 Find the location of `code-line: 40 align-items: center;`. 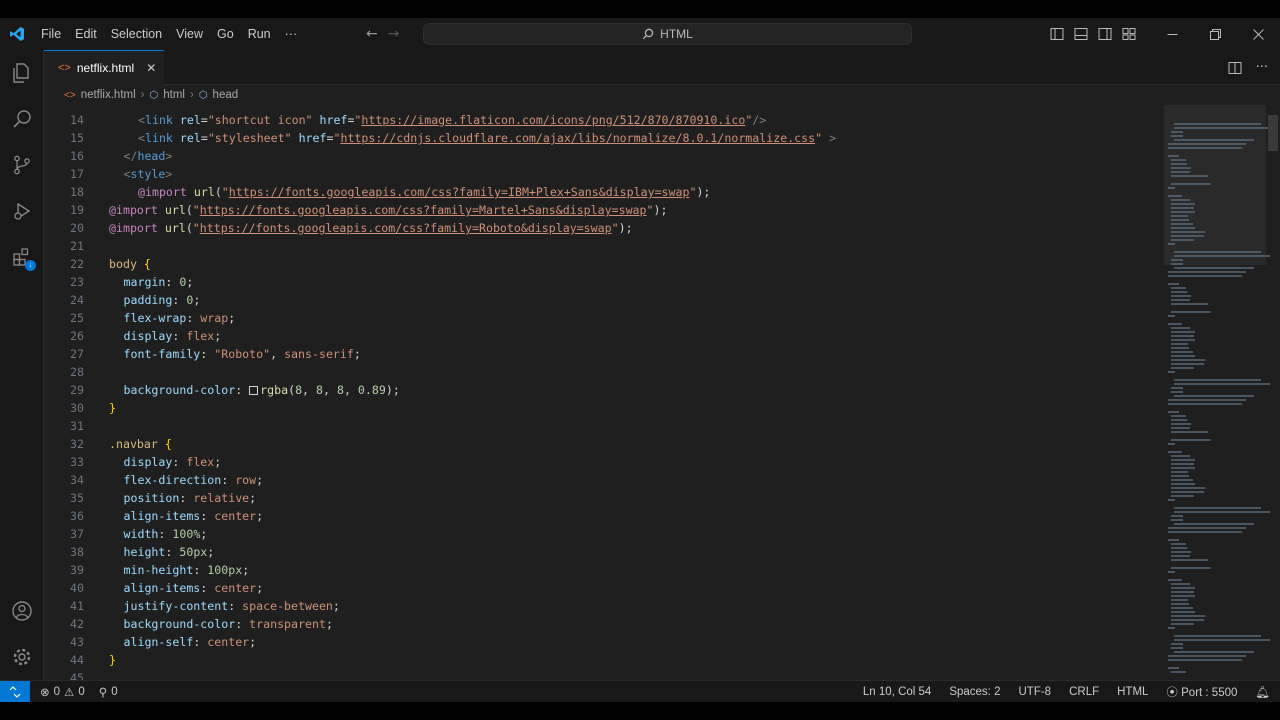

code-line: 40 align-items: center; is located at coordinates (604, 588).